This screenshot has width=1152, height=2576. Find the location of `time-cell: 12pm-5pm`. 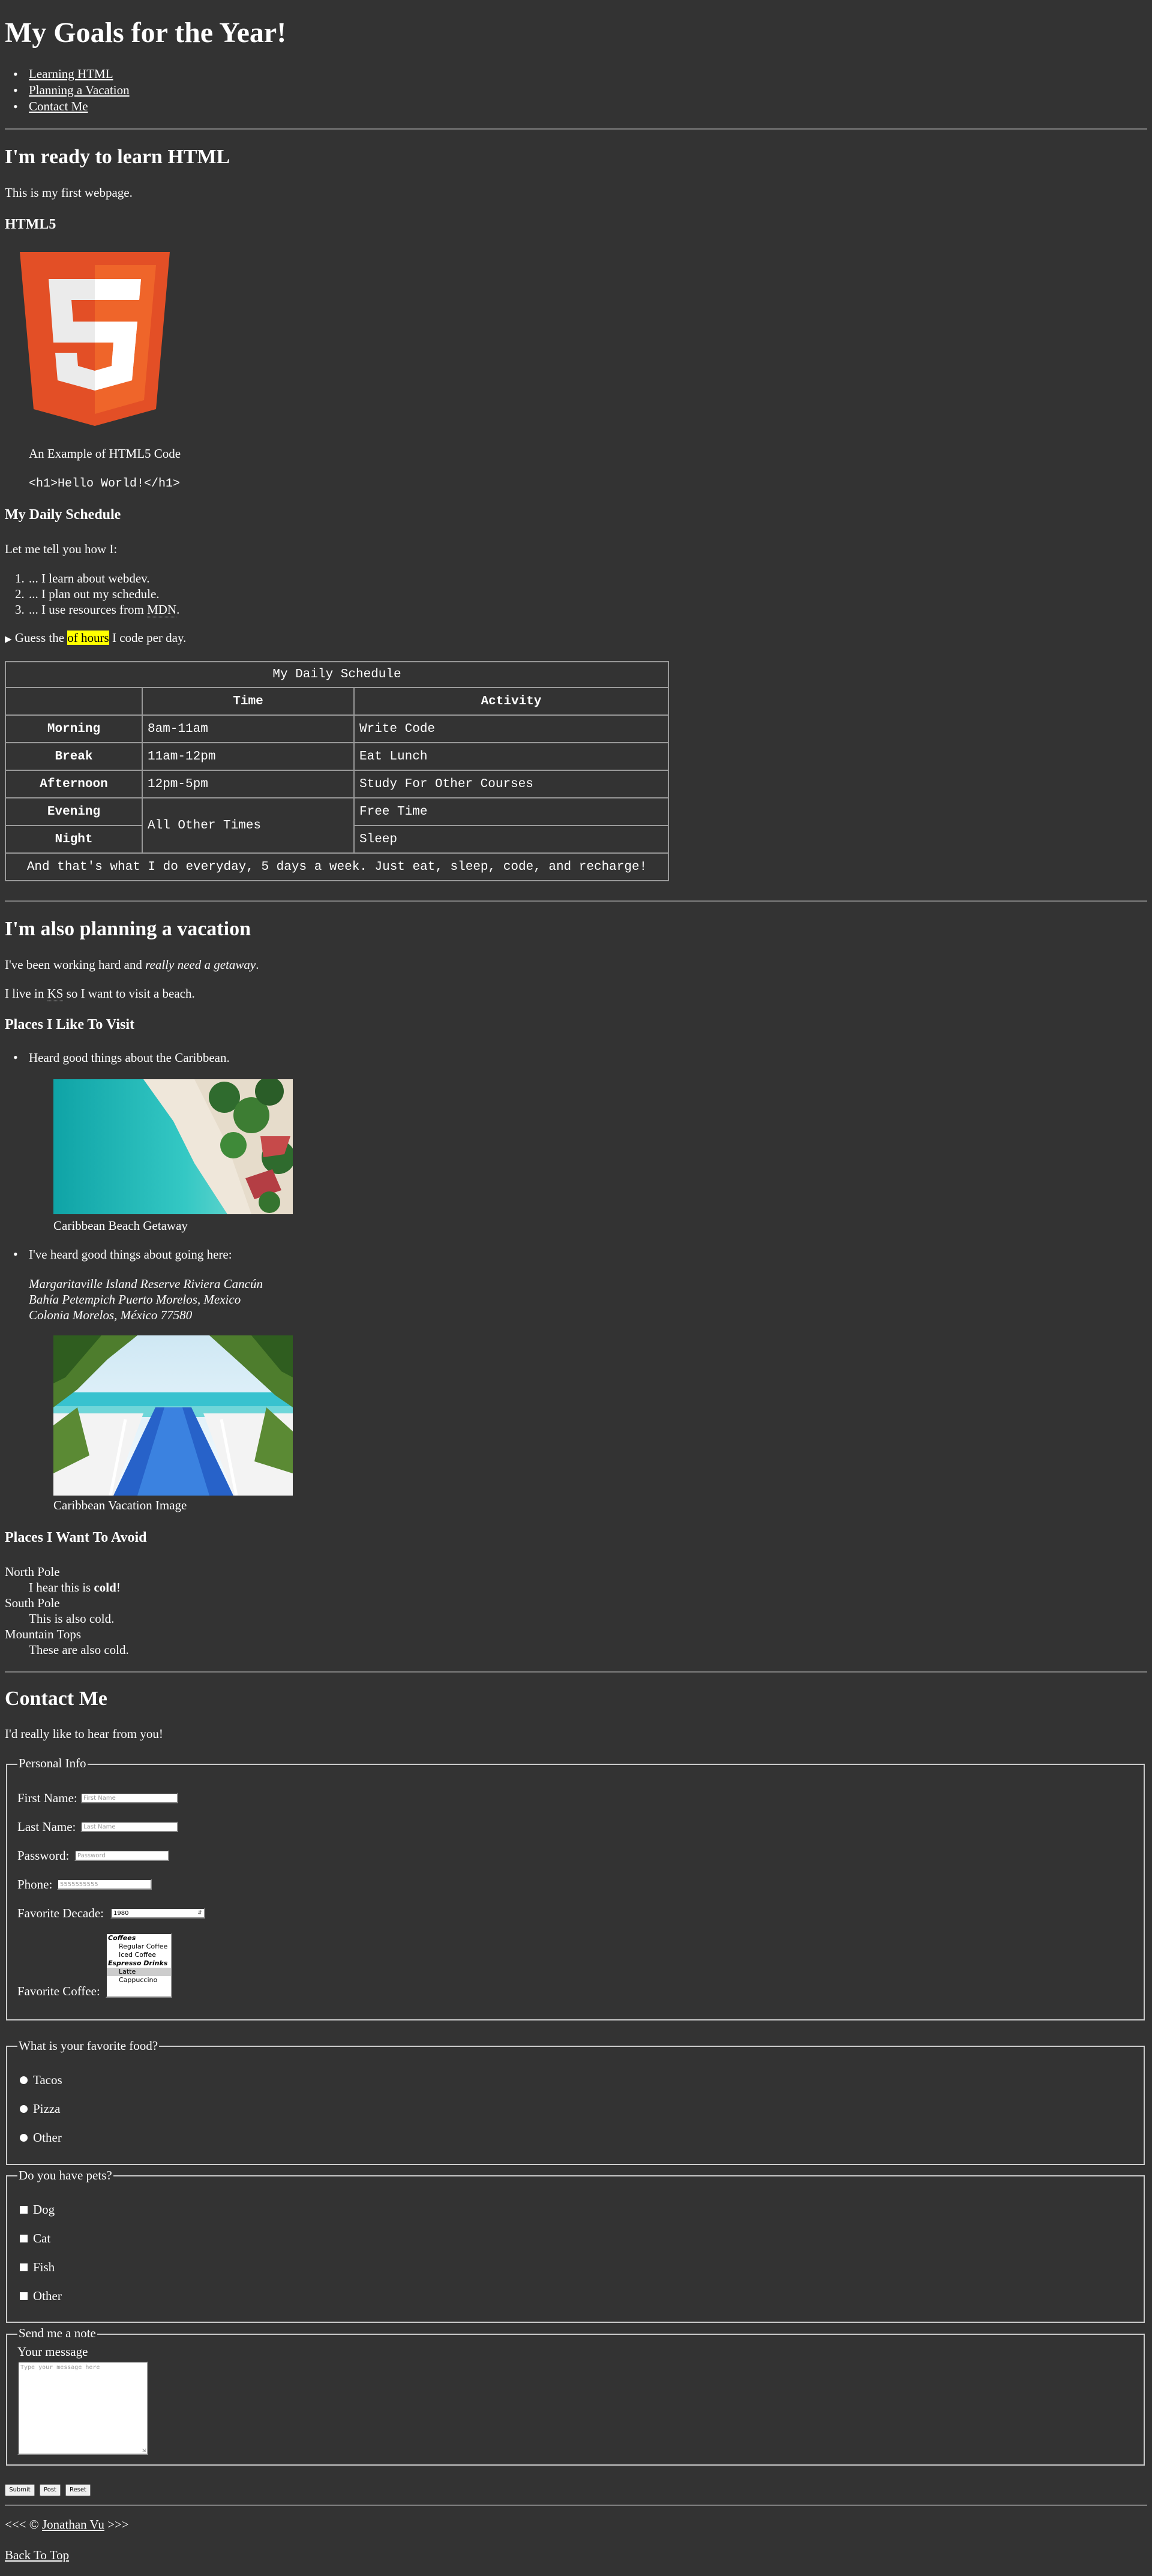

time-cell: 12pm-5pm is located at coordinates (248, 784).